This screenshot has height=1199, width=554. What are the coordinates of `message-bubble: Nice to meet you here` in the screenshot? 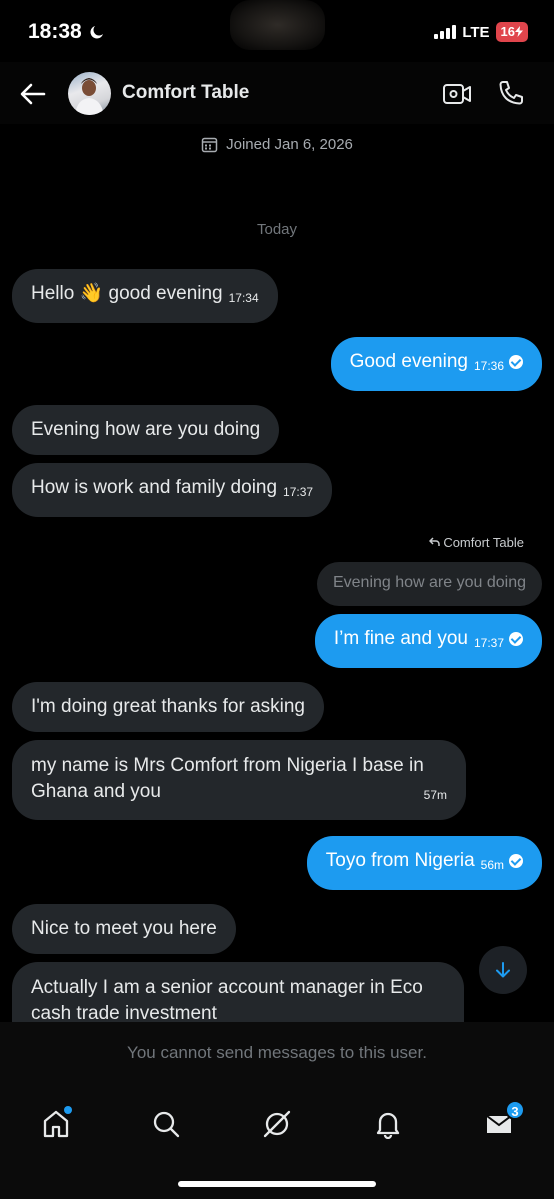 It's located at (124, 929).